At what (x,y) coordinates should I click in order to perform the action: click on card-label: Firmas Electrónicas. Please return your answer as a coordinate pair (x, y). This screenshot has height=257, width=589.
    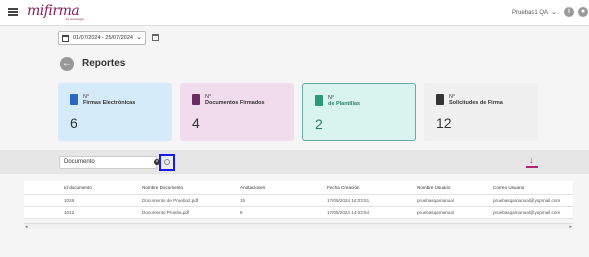
    Looking at the image, I should click on (109, 103).